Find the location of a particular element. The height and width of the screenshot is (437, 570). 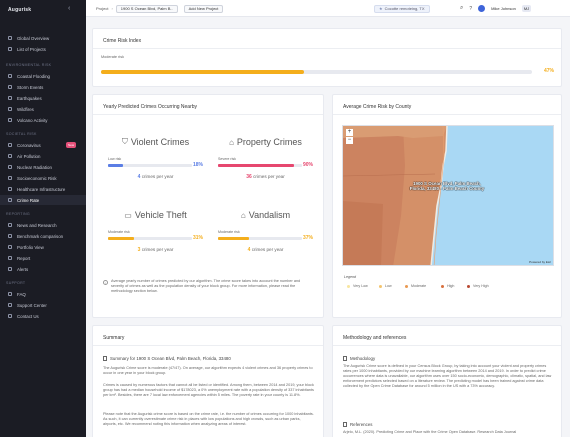

sidebar-item-support-center: Support Center is located at coordinates (43, 305).